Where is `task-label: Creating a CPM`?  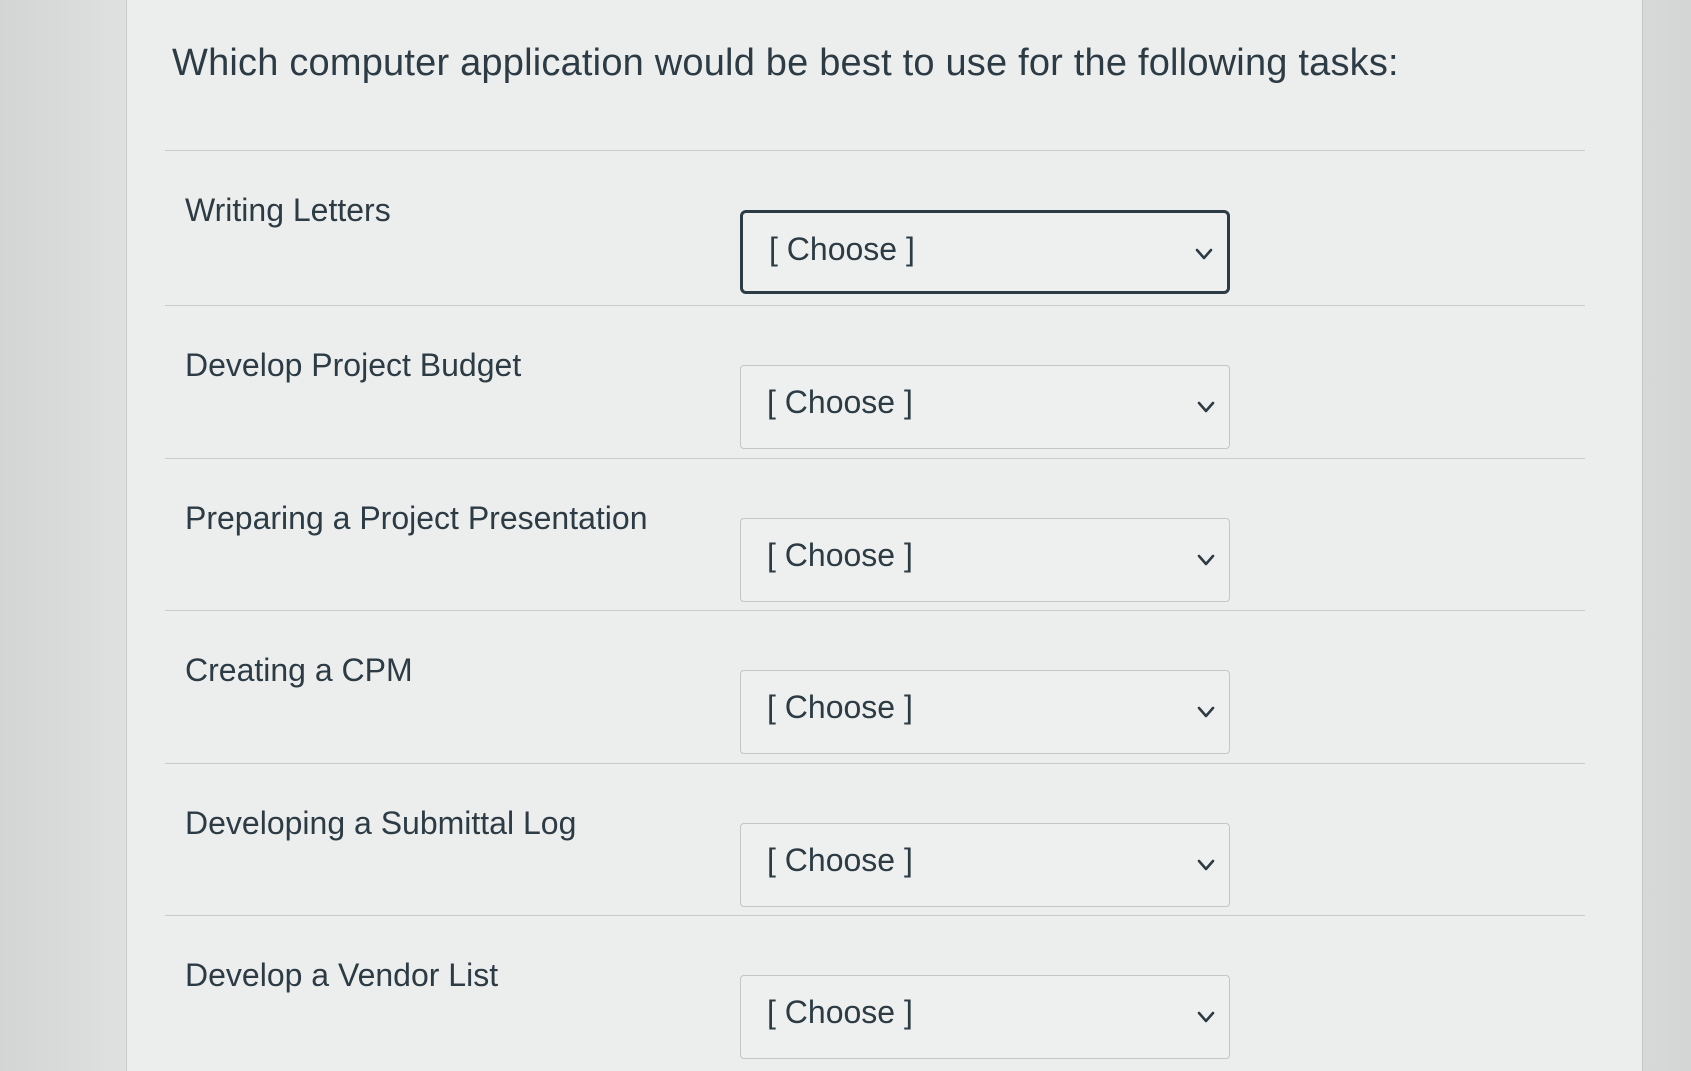
task-label: Creating a CPM is located at coordinates (299, 670).